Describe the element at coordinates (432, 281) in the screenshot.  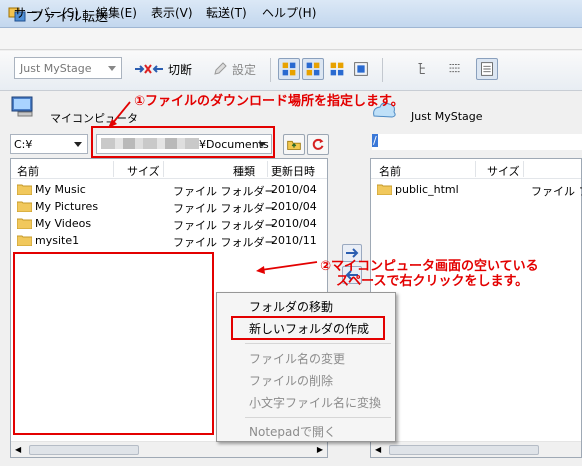
I see `annotation-step2-line2: スペースで右クリックをします。` at that location.